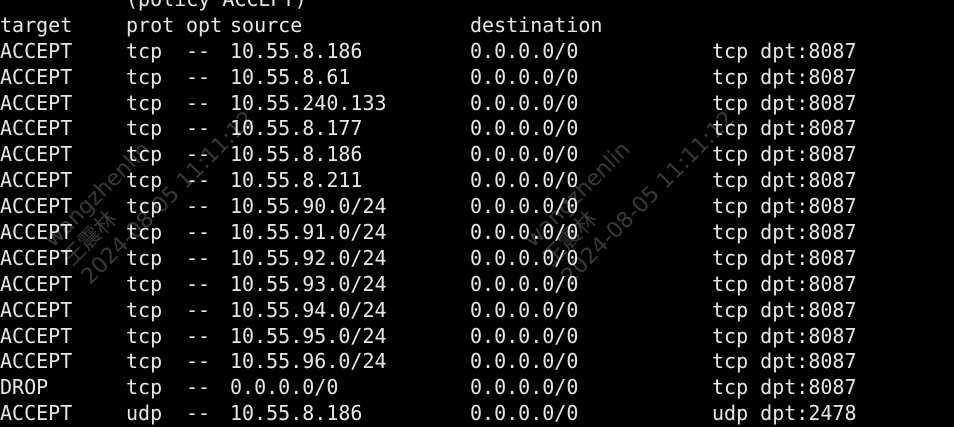  I want to click on rule-source: 10.55.94.0/24, so click(308, 309).